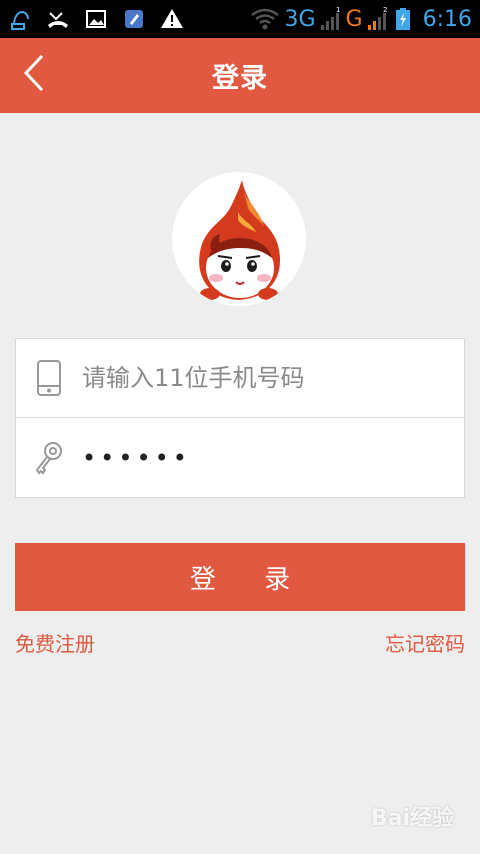 The width and height of the screenshot is (480, 854). What do you see at coordinates (265, 19) in the screenshot?
I see `wifi-icon` at bounding box center [265, 19].